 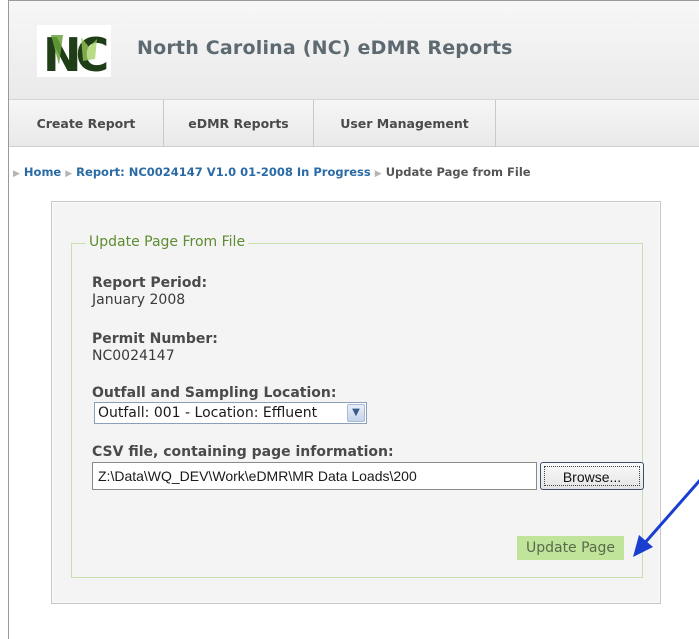 What do you see at coordinates (74, 51) in the screenshot?
I see `nc-logo-icon: NC` at bounding box center [74, 51].